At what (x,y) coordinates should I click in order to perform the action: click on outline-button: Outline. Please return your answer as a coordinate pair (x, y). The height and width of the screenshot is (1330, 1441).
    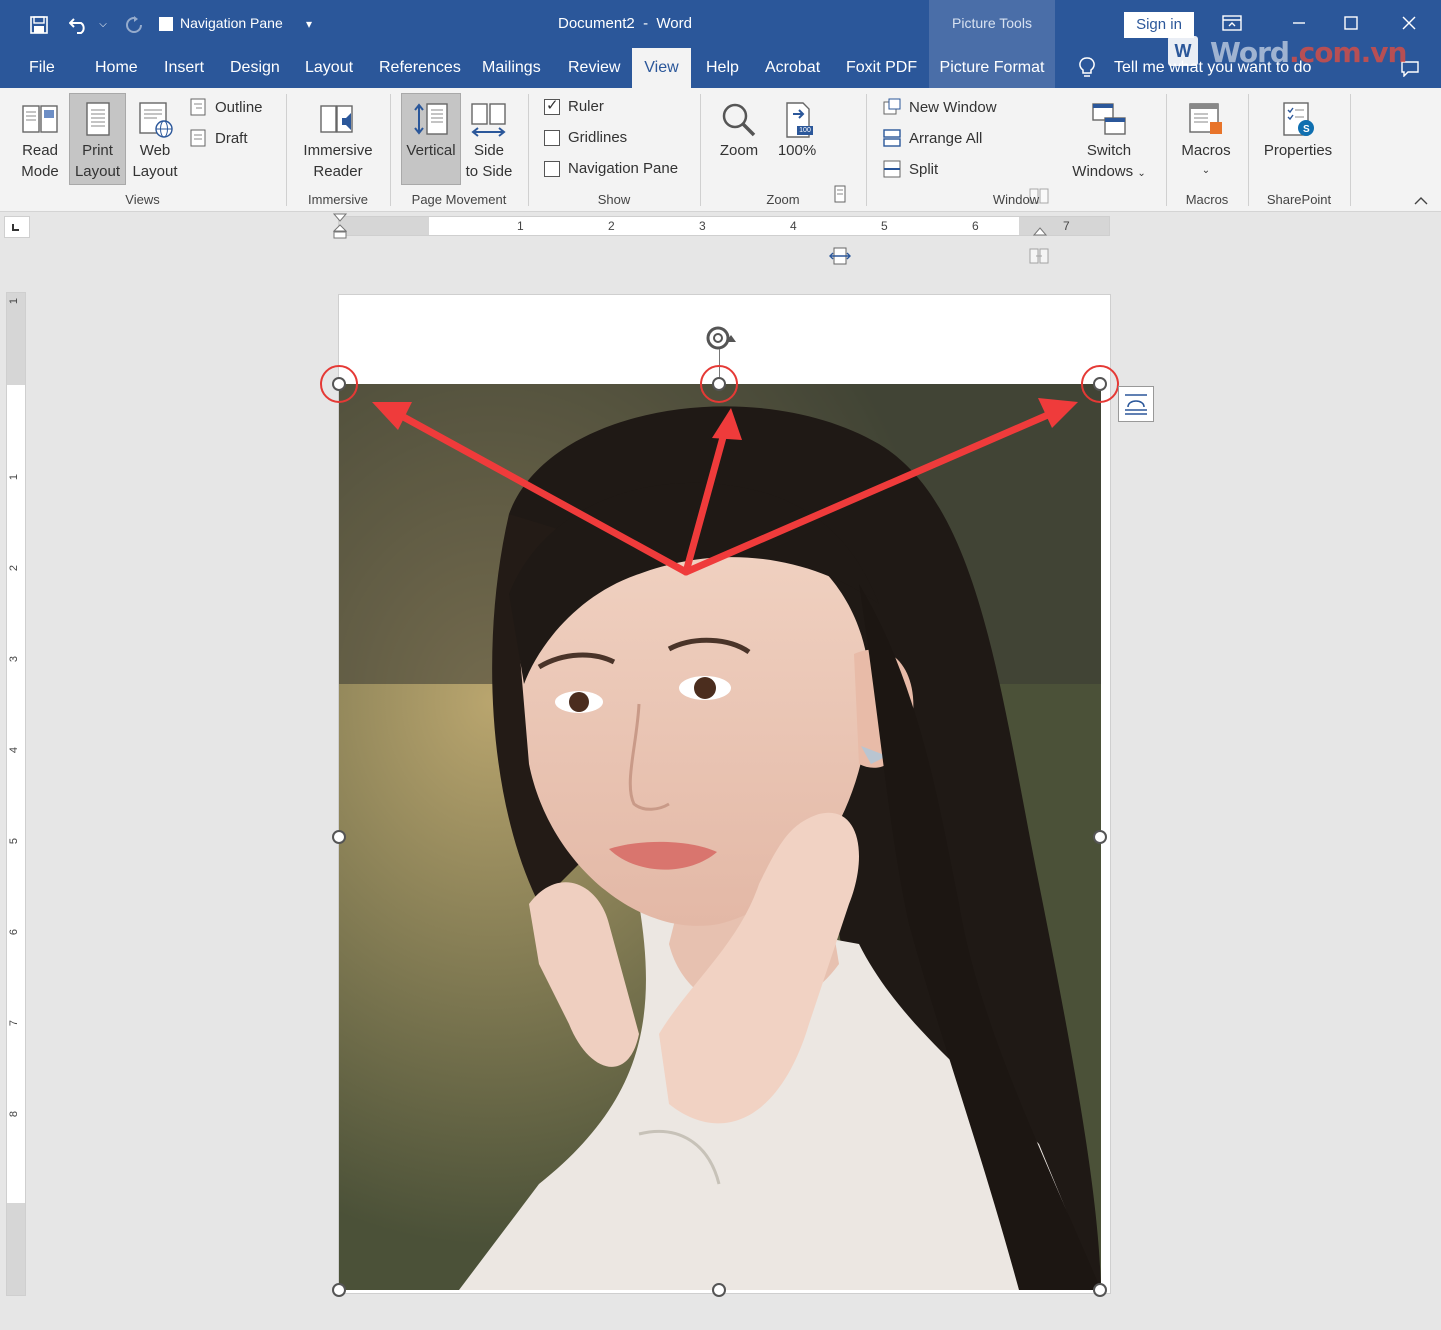
    Looking at the image, I should click on (226, 107).